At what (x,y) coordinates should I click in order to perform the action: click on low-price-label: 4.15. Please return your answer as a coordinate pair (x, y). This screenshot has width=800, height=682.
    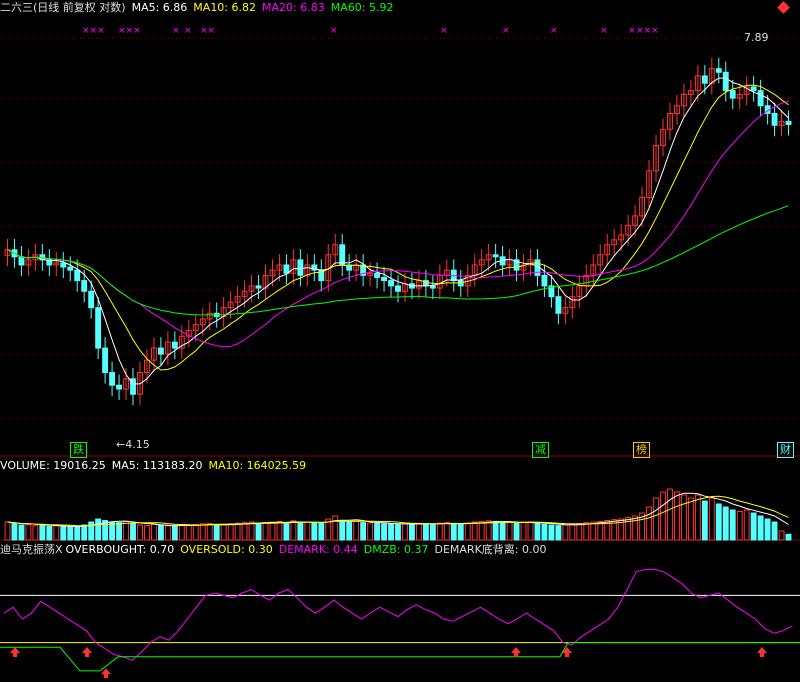
    Looking at the image, I should click on (137, 444).